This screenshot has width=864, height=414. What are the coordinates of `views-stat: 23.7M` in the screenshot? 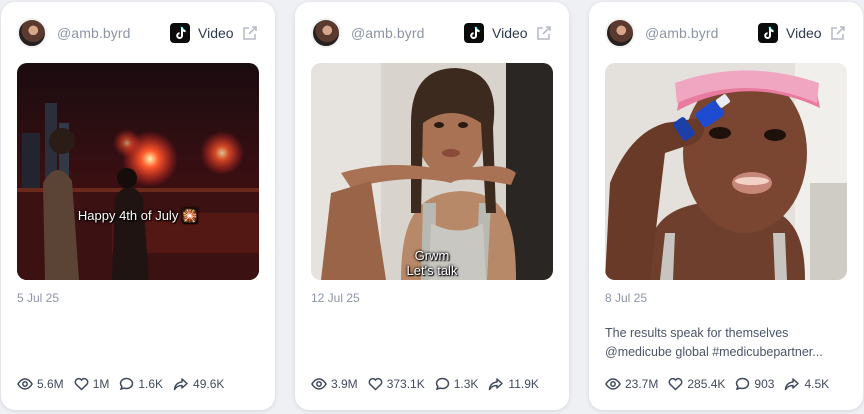 It's located at (631, 384).